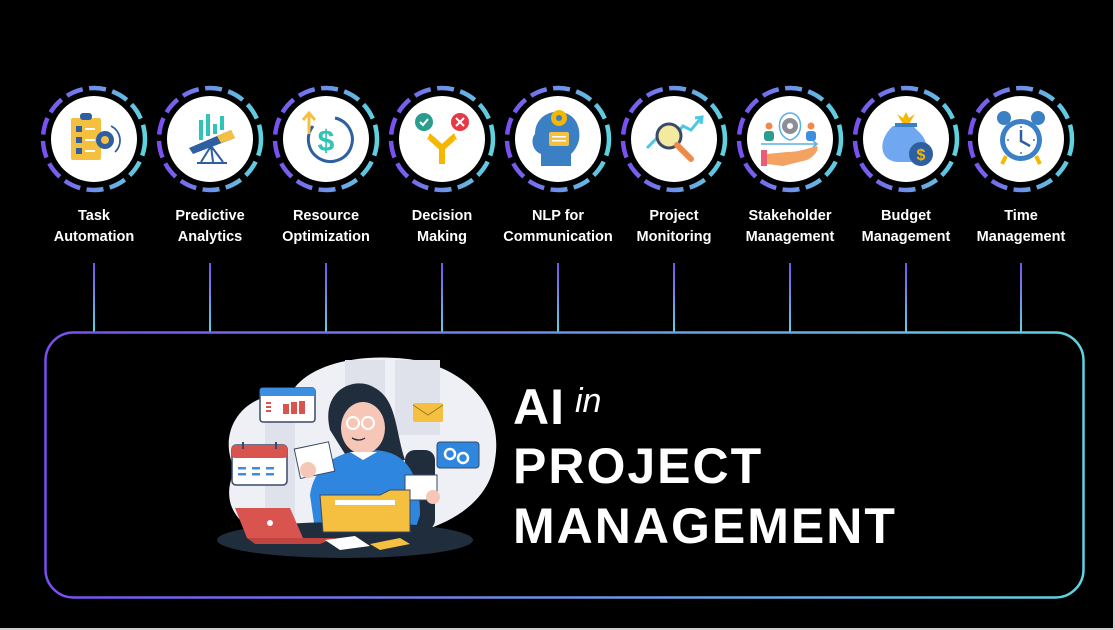 The height and width of the screenshot is (630, 1115). What do you see at coordinates (588, 401) in the screenshot?
I see `title-in: in` at bounding box center [588, 401].